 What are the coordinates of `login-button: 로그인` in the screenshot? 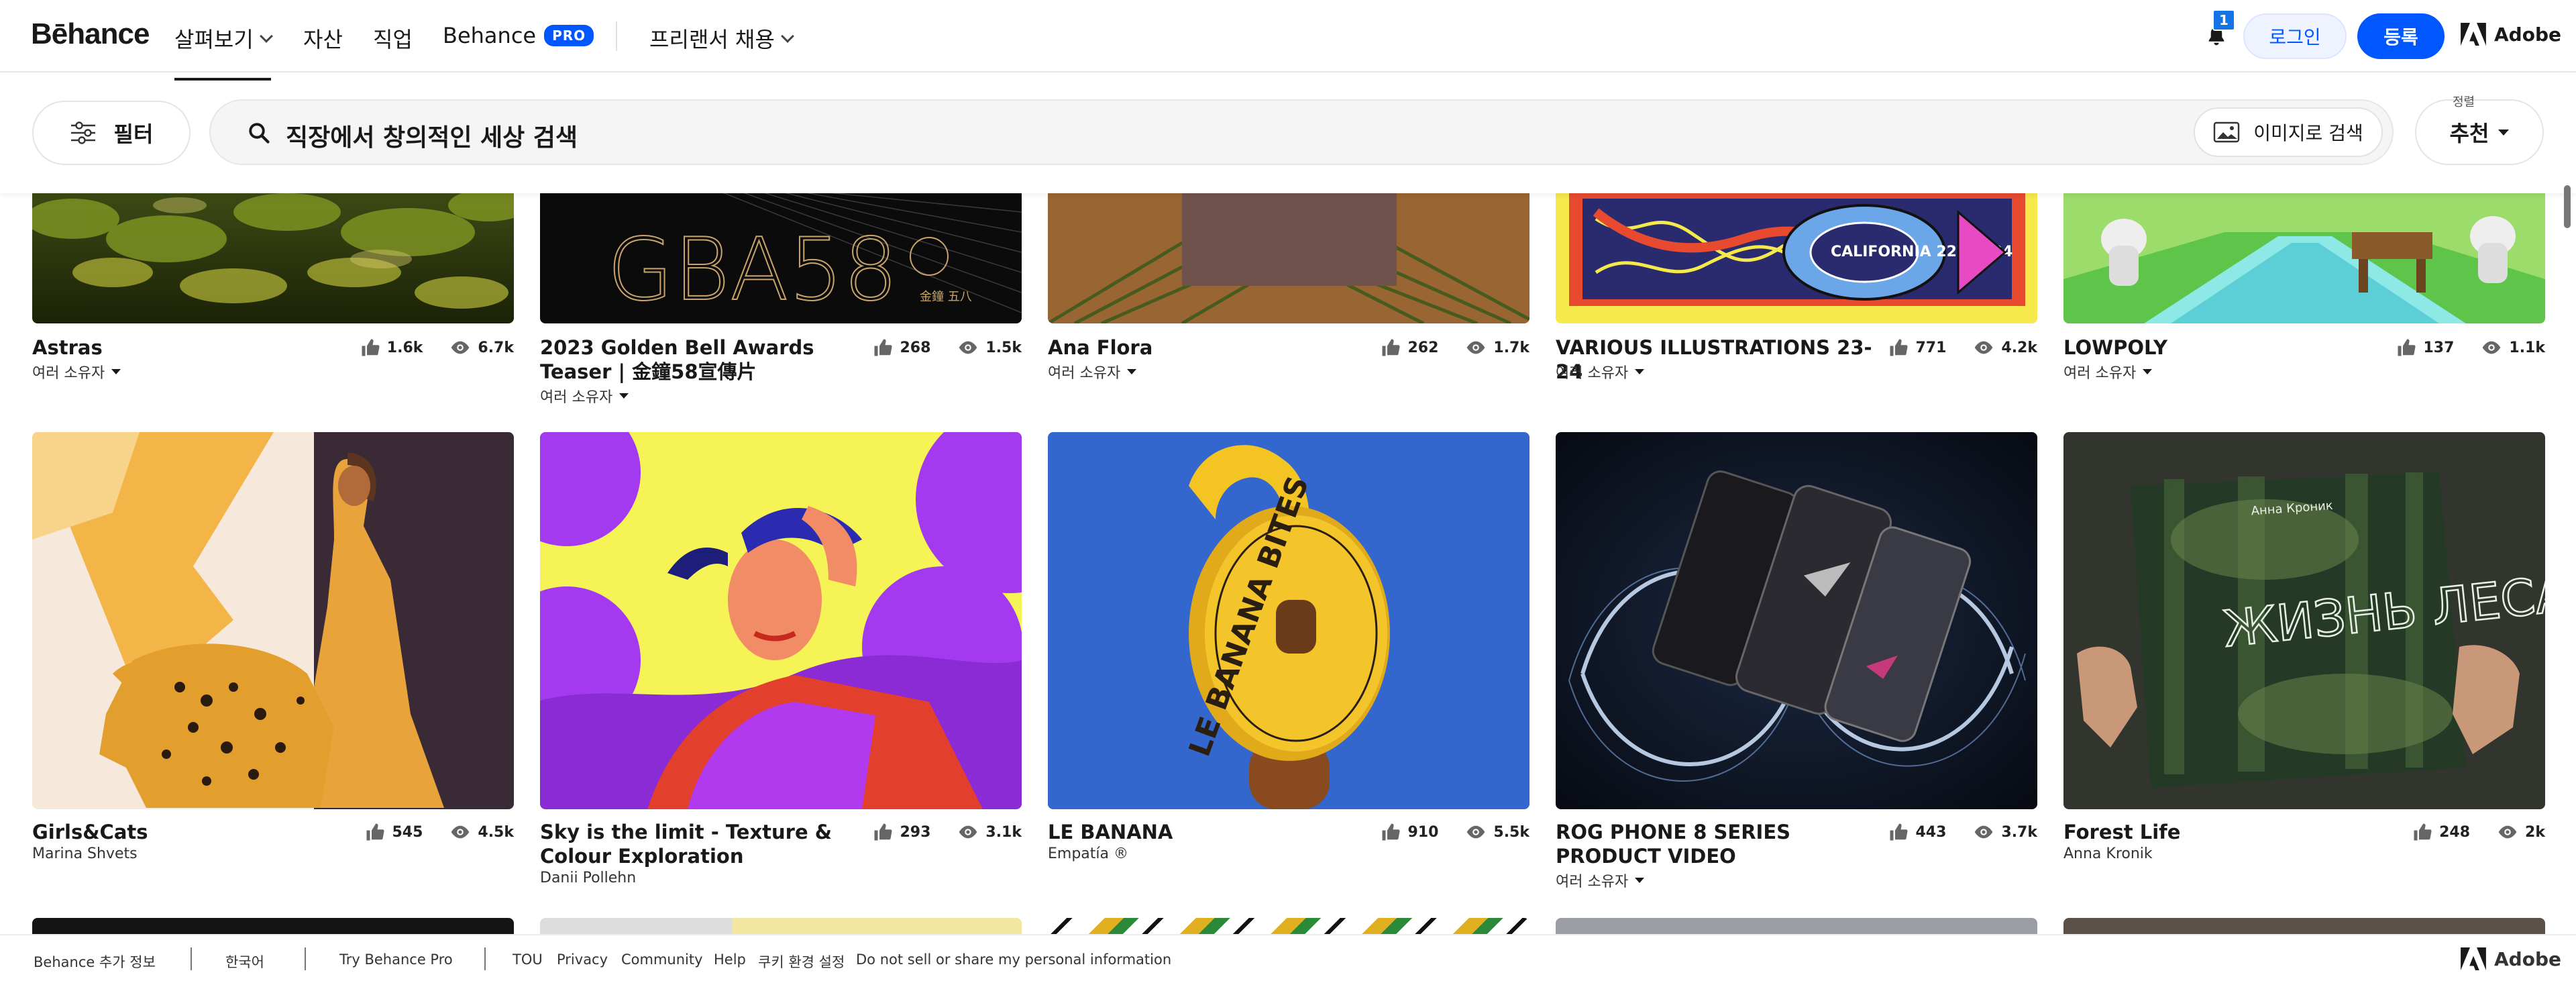 It's located at (2295, 36).